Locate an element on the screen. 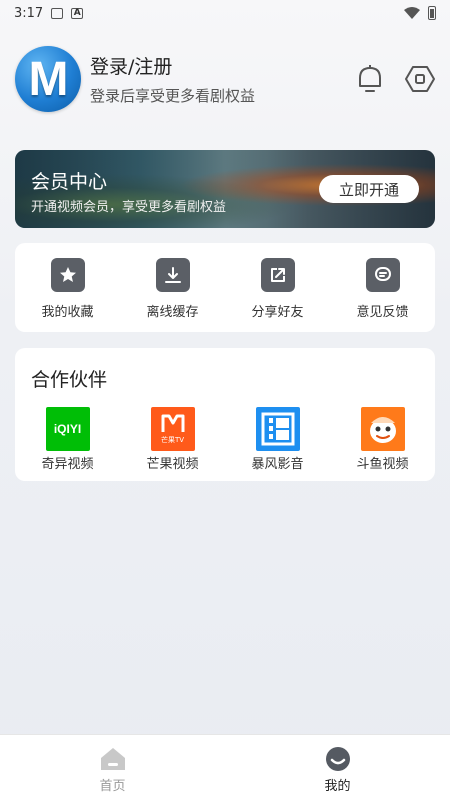 Image resolution: width=450 pixels, height=800 pixels. login-prompt: 登录/注册 登录后享受更多看剧权益 is located at coordinates (172, 79).